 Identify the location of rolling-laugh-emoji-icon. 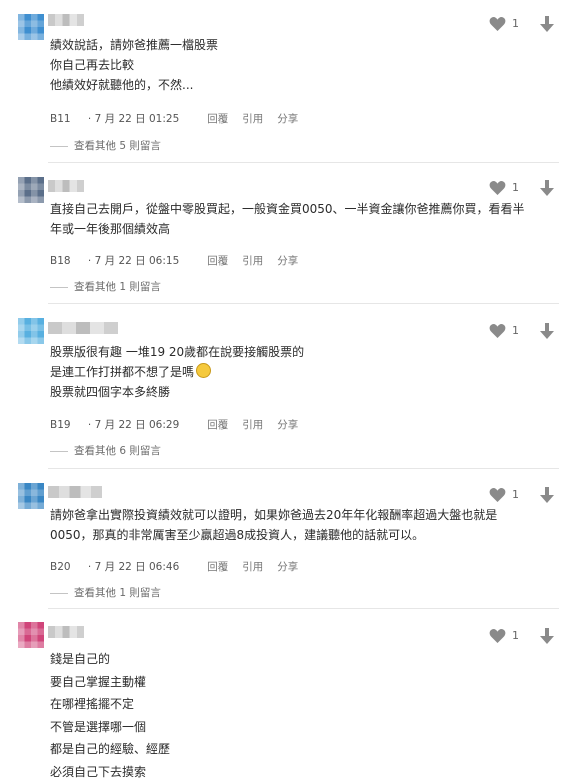
(204, 370).